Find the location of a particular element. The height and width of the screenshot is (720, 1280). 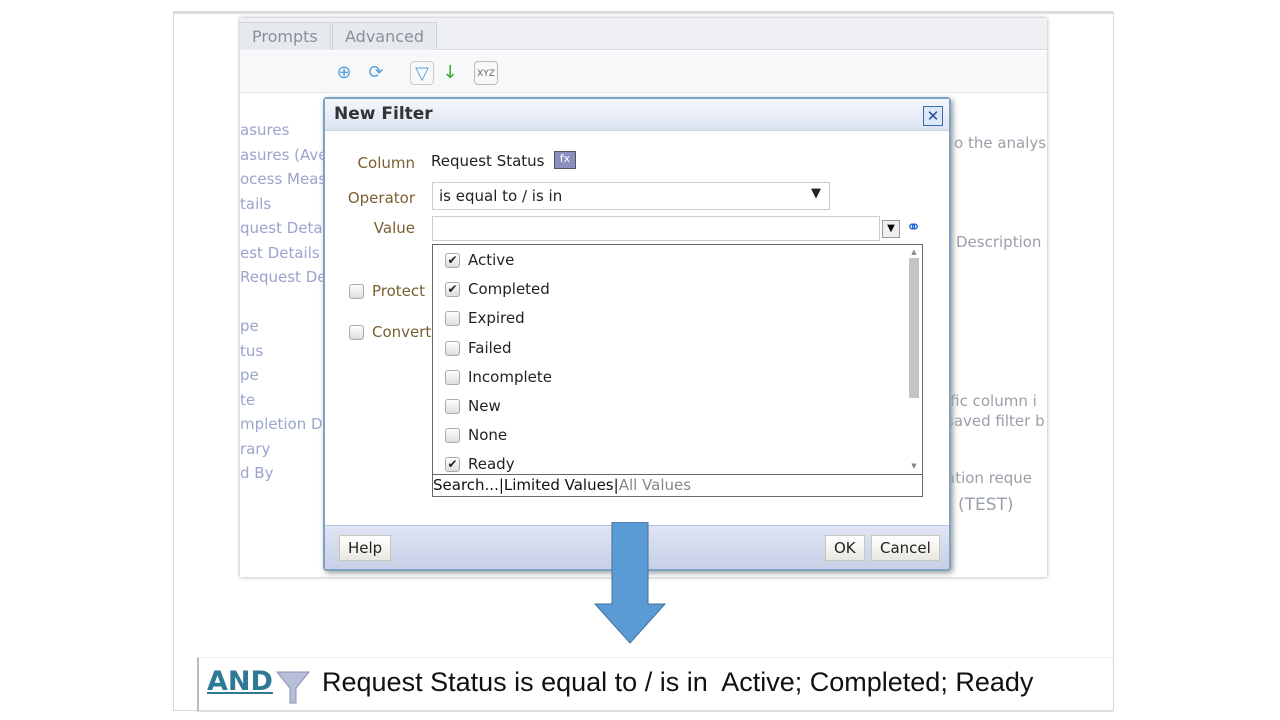

refresh-icon: ⟳ is located at coordinates (376, 73).